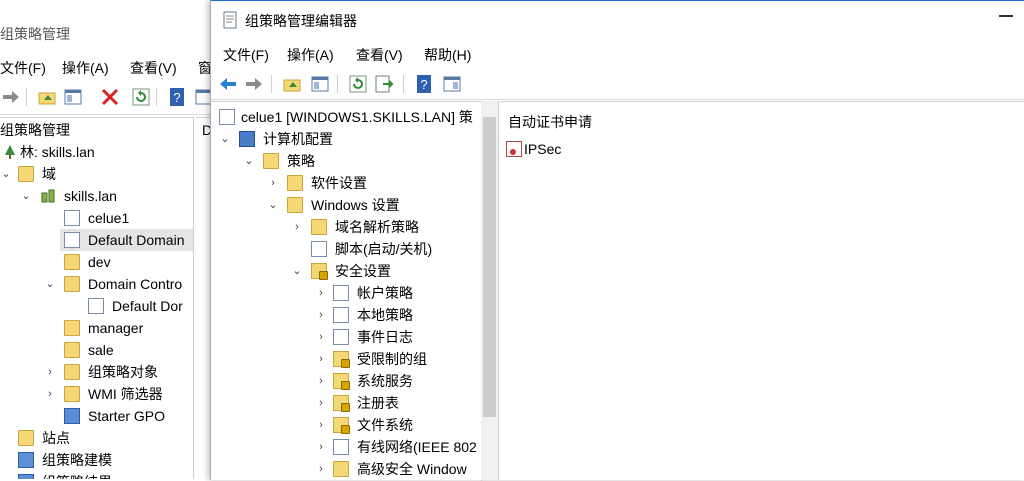 This screenshot has width=1024, height=481. I want to click on tree-account-policies: › 帐户策略, so click(346, 293).